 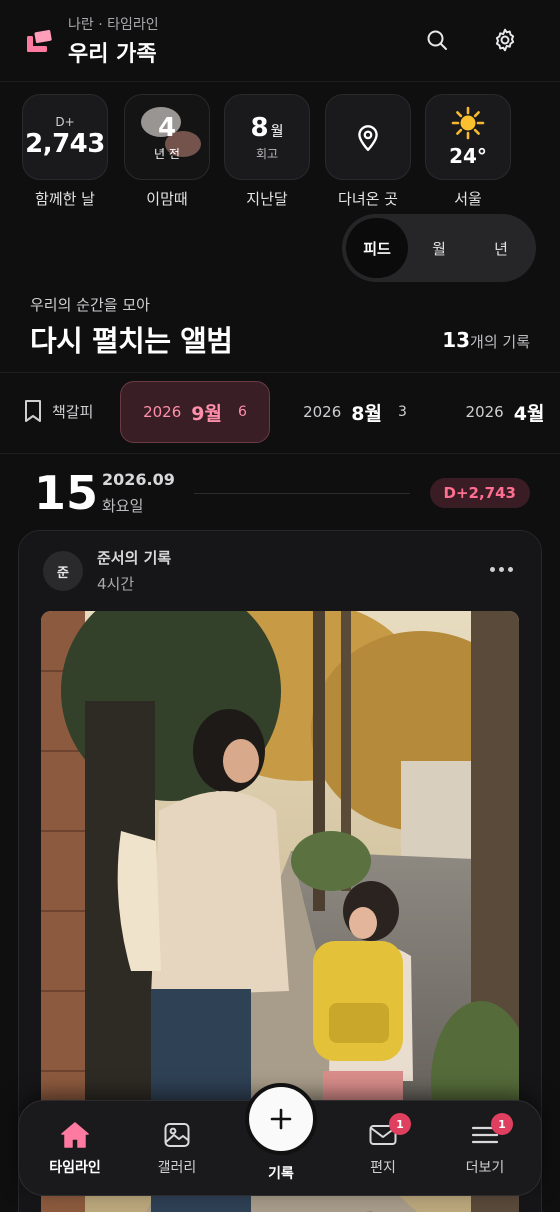 I want to click on stat-days-together: D+ 2,743 함께한 날, so click(x=65, y=151).